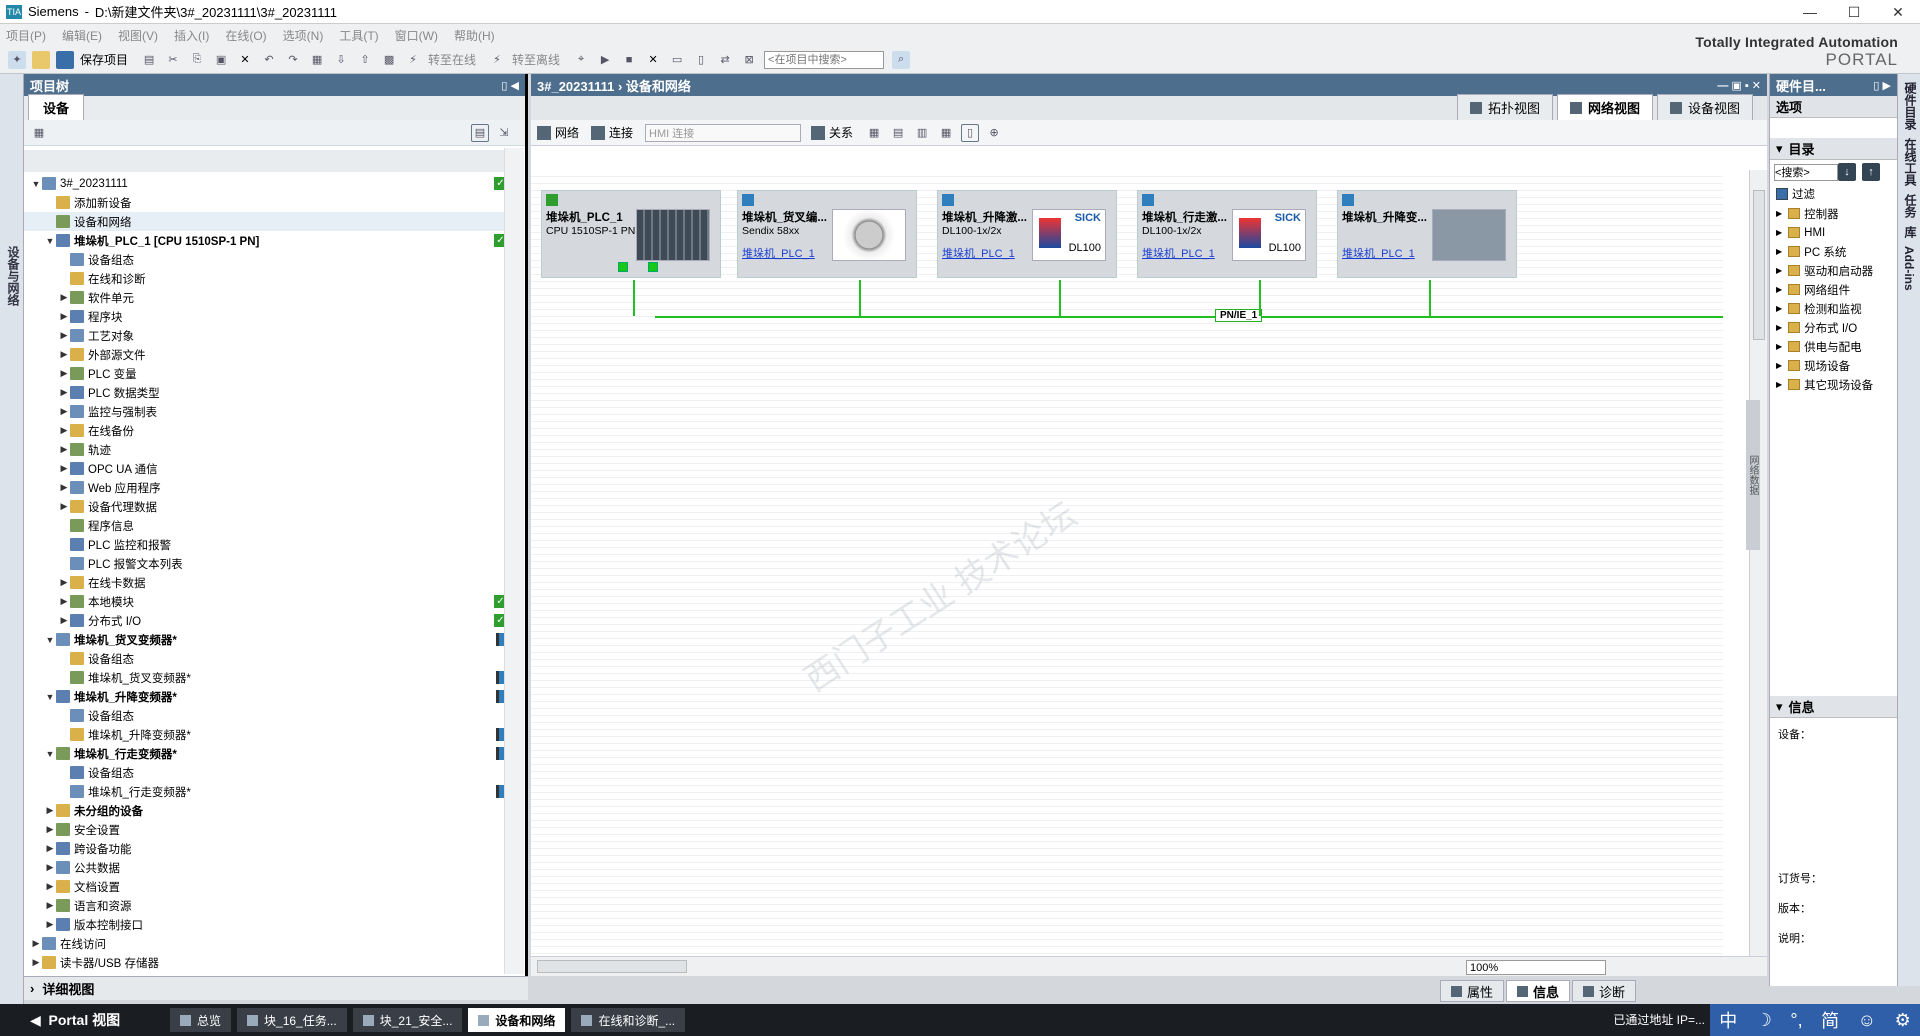 This screenshot has width=1920, height=1036. What do you see at coordinates (581, 60) in the screenshot?
I see `accessible-devices-icon: ⌖` at bounding box center [581, 60].